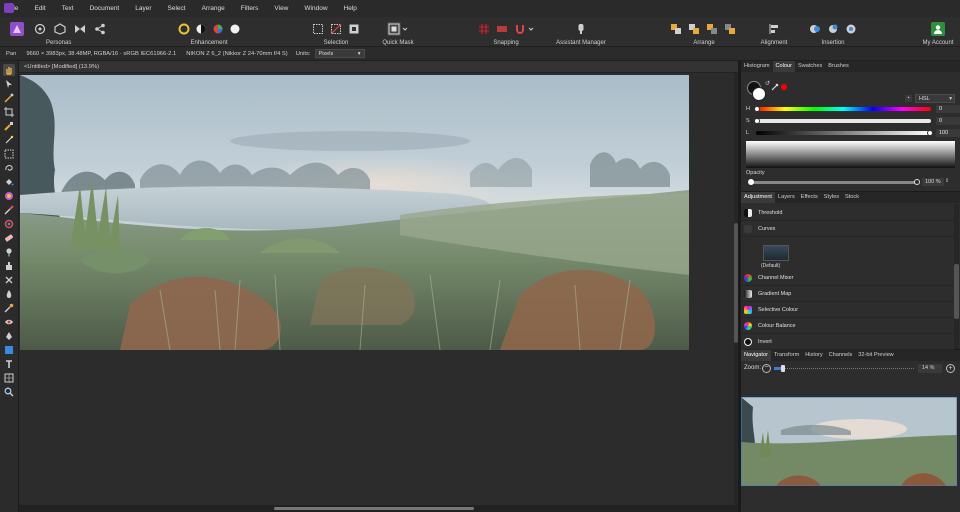 This screenshot has height=512, width=960. I want to click on colour-lock-icon: ▪, so click(908, 98).